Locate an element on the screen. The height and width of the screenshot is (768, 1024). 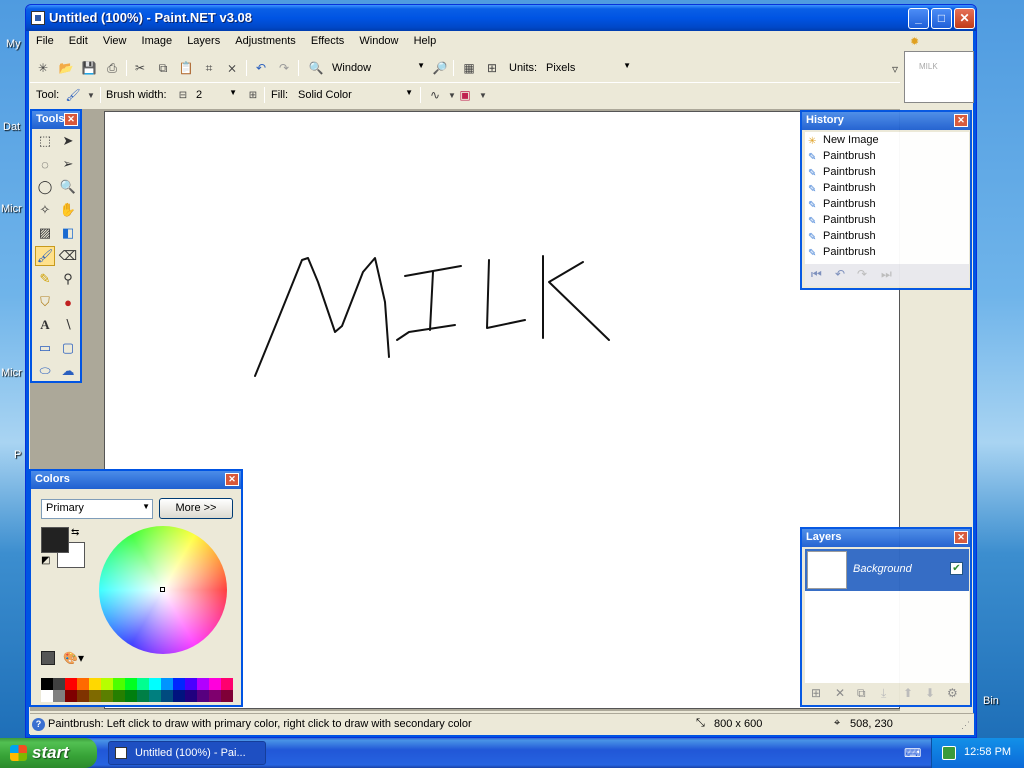
magic-wand-icon: ✧ is located at coordinates (45, 210).